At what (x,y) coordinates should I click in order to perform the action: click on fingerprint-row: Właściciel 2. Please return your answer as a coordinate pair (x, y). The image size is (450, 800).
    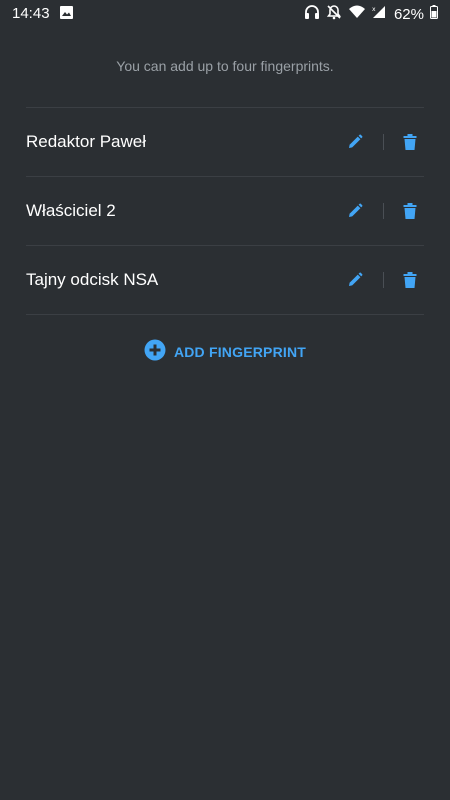
    Looking at the image, I should click on (225, 211).